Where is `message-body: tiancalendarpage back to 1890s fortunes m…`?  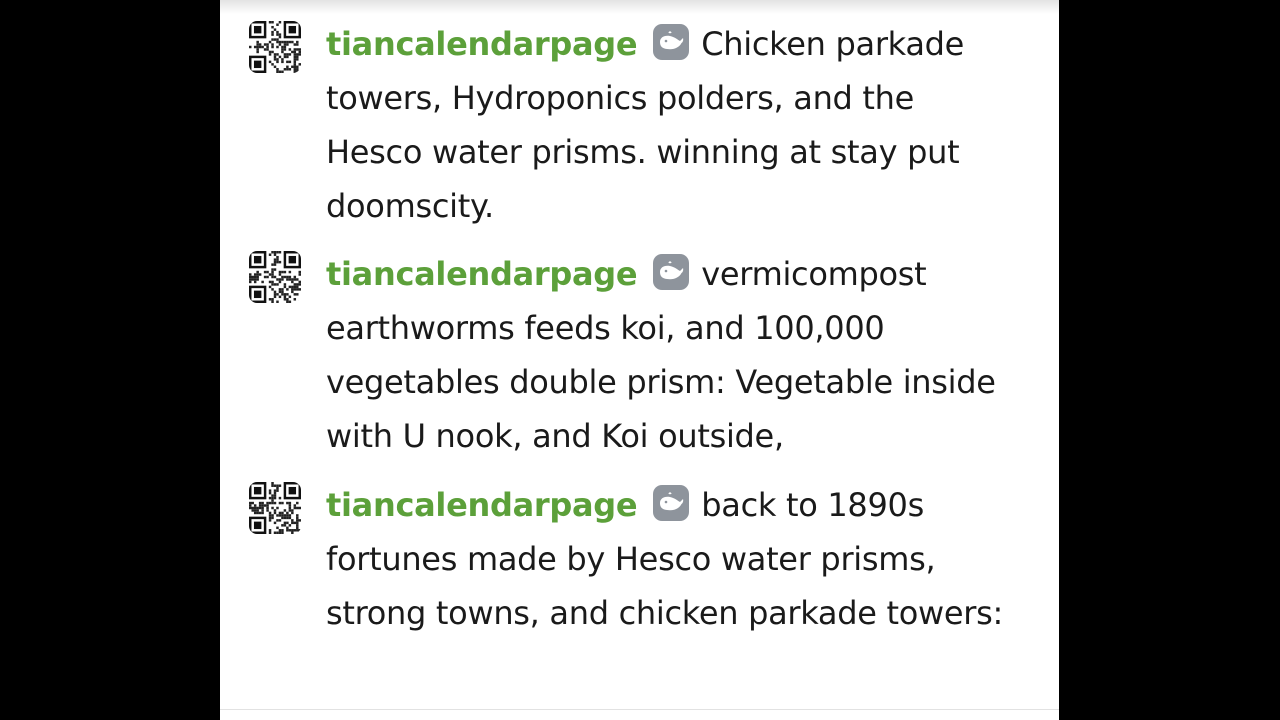 message-body: tiancalendarpage back to 1890s fortunes m… is located at coordinates (666, 559).